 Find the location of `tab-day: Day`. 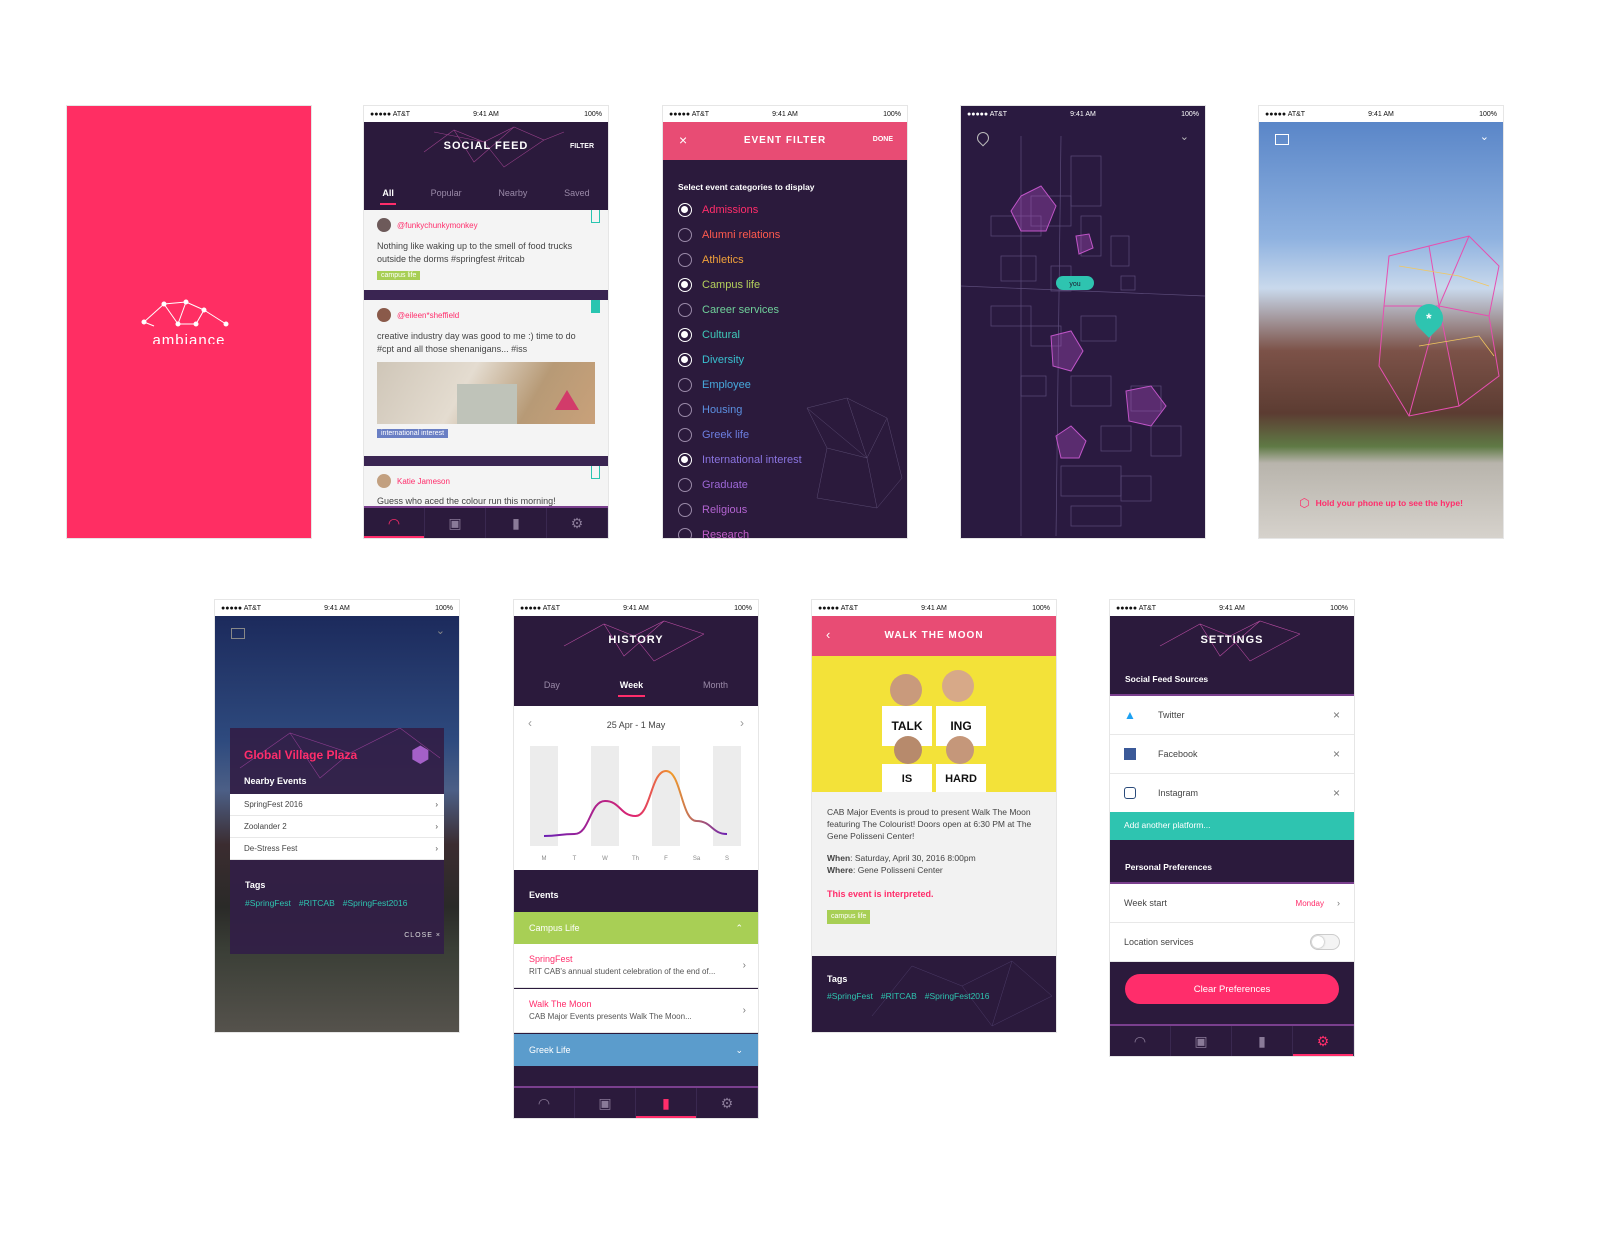

tab-day: Day is located at coordinates (552, 685).